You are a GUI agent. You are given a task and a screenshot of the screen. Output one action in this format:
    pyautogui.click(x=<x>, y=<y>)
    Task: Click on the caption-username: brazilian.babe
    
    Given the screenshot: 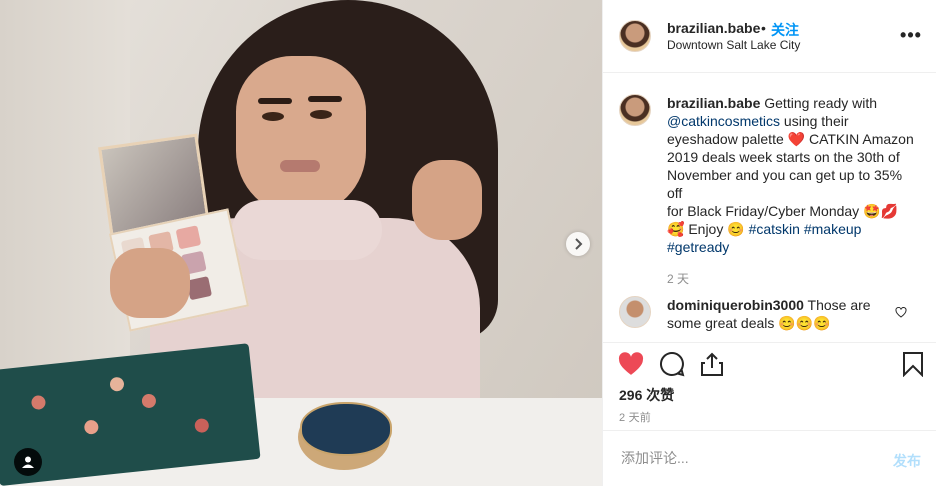 What is the action you would take?
    pyautogui.click(x=713, y=103)
    